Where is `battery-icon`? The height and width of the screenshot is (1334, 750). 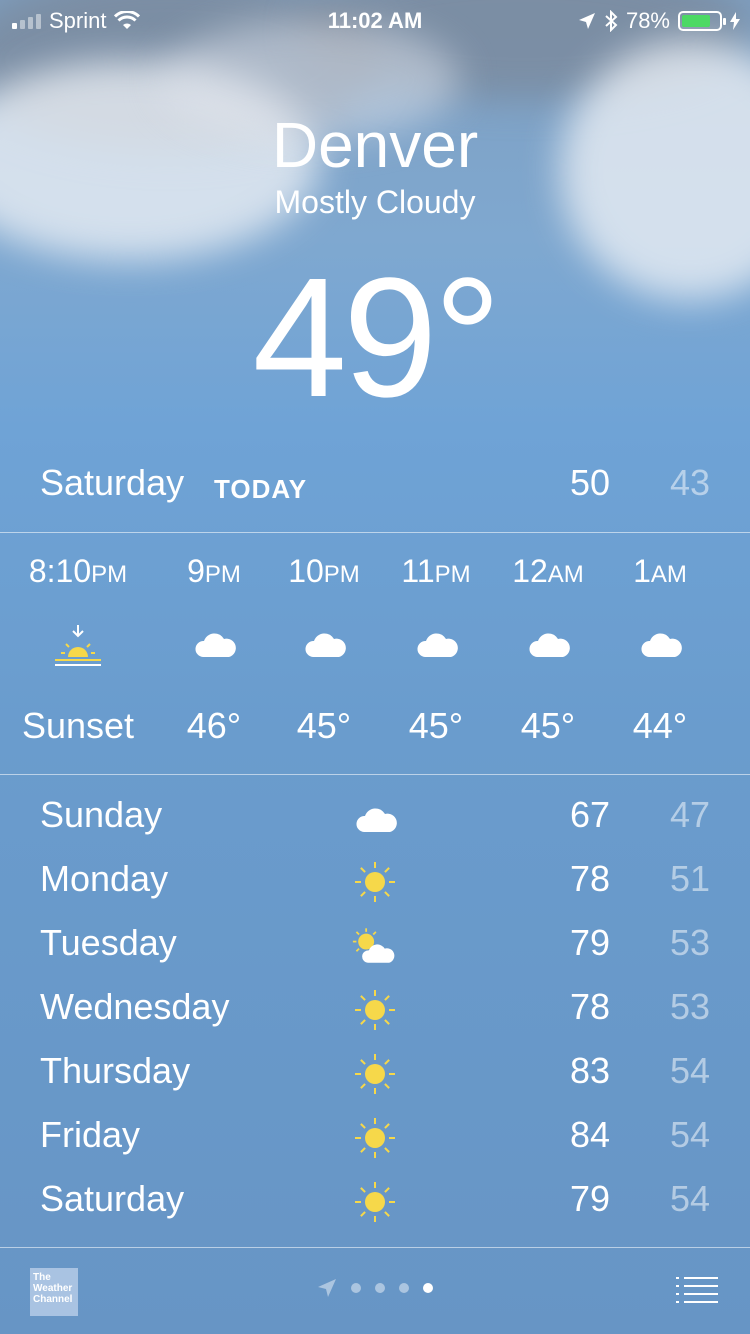
battery-icon is located at coordinates (702, 21).